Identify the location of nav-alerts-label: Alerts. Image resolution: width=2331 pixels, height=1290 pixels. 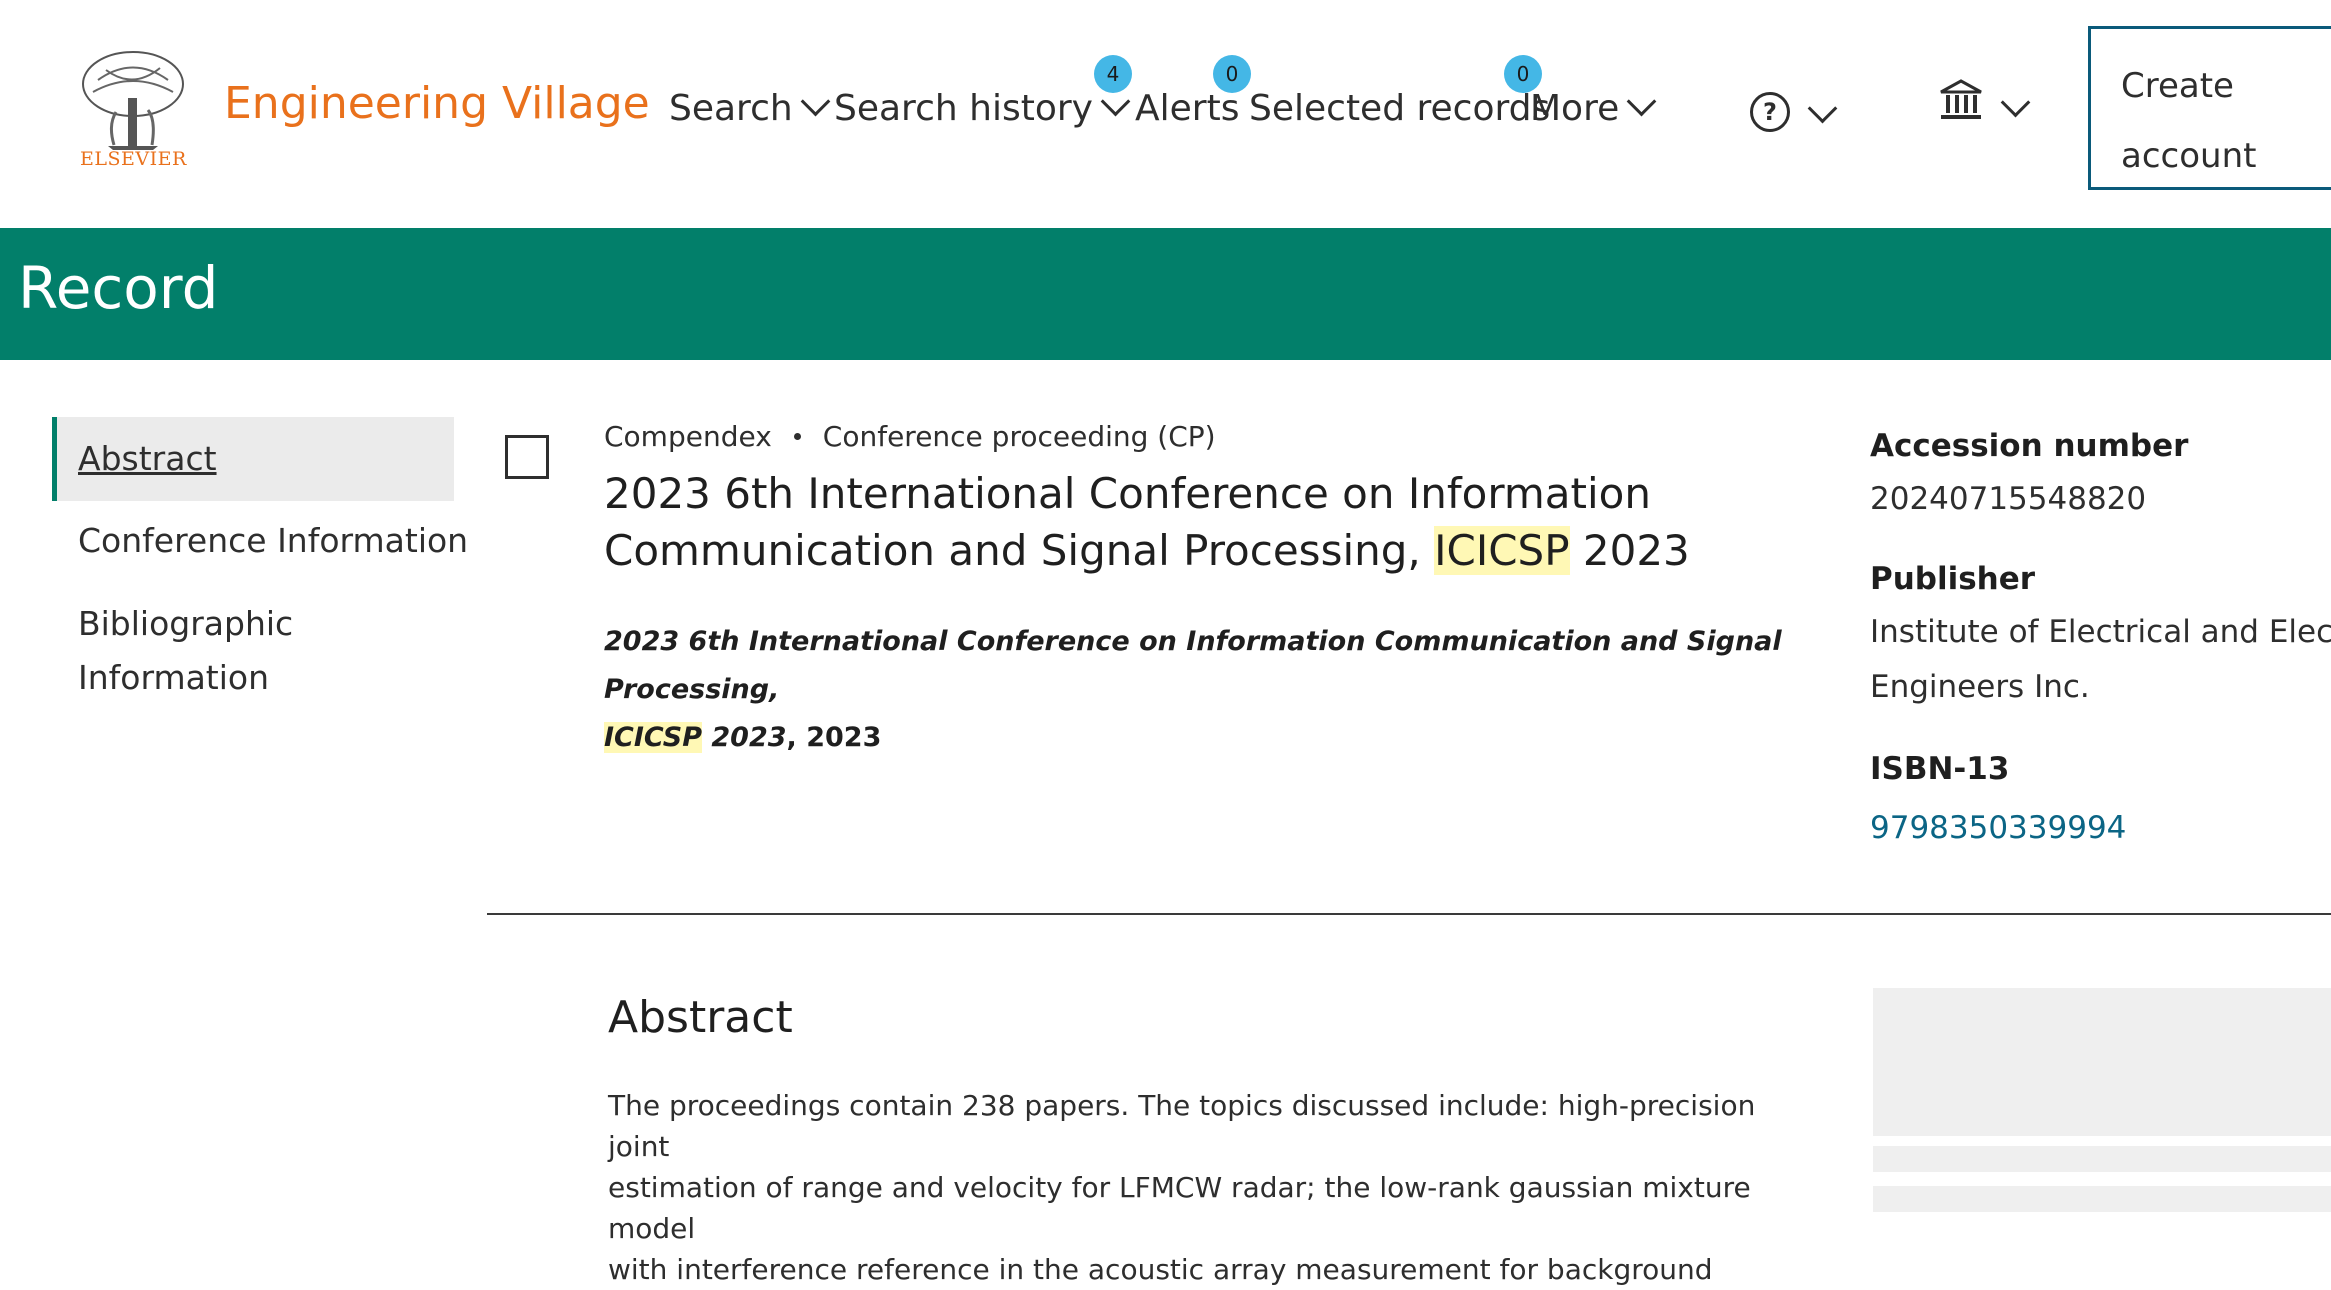
(1187, 108).